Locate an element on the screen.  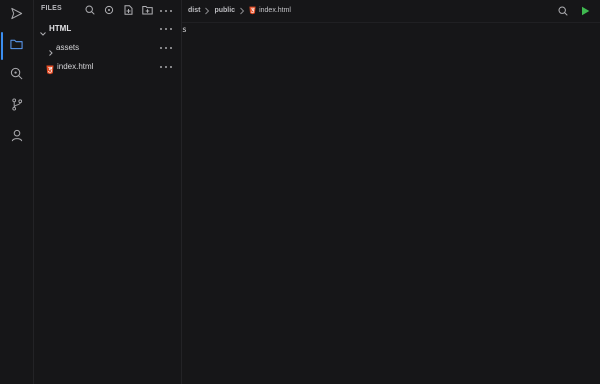
run-icon is located at coordinates (585, 11).